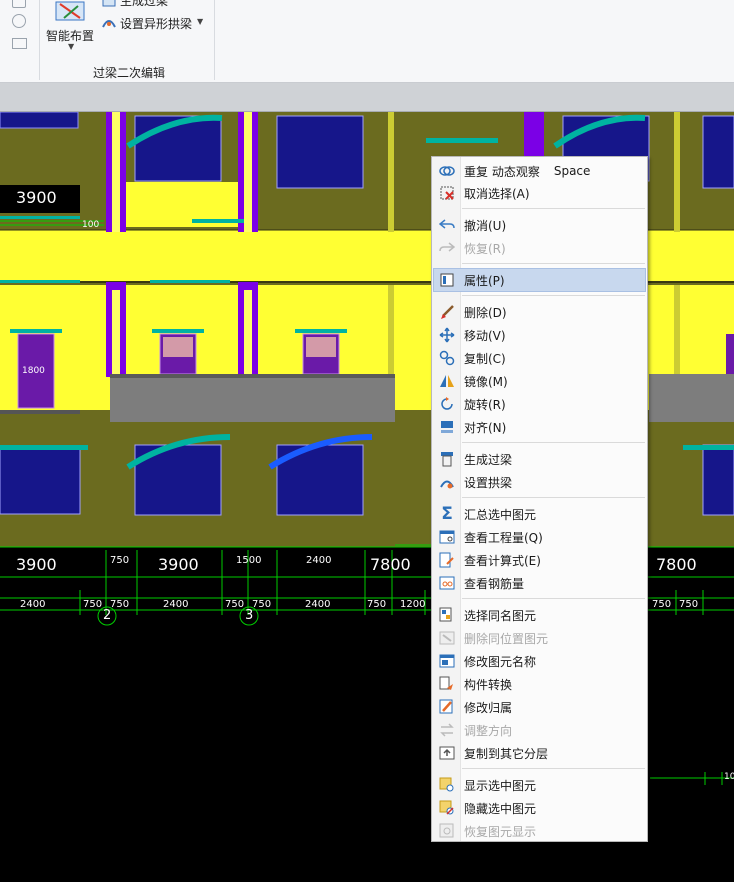 Image resolution: width=734 pixels, height=882 pixels. Describe the element at coordinates (539, 427) in the screenshot. I see `menu-item-align: 对齐(N)` at that location.